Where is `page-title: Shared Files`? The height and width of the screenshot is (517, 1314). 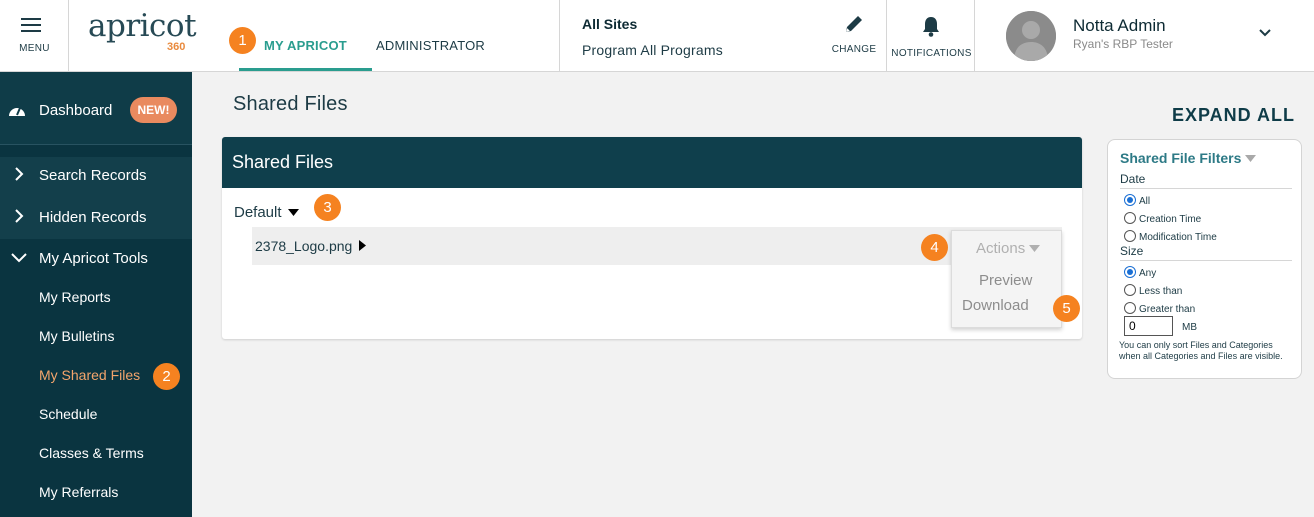 page-title: Shared Files is located at coordinates (290, 104).